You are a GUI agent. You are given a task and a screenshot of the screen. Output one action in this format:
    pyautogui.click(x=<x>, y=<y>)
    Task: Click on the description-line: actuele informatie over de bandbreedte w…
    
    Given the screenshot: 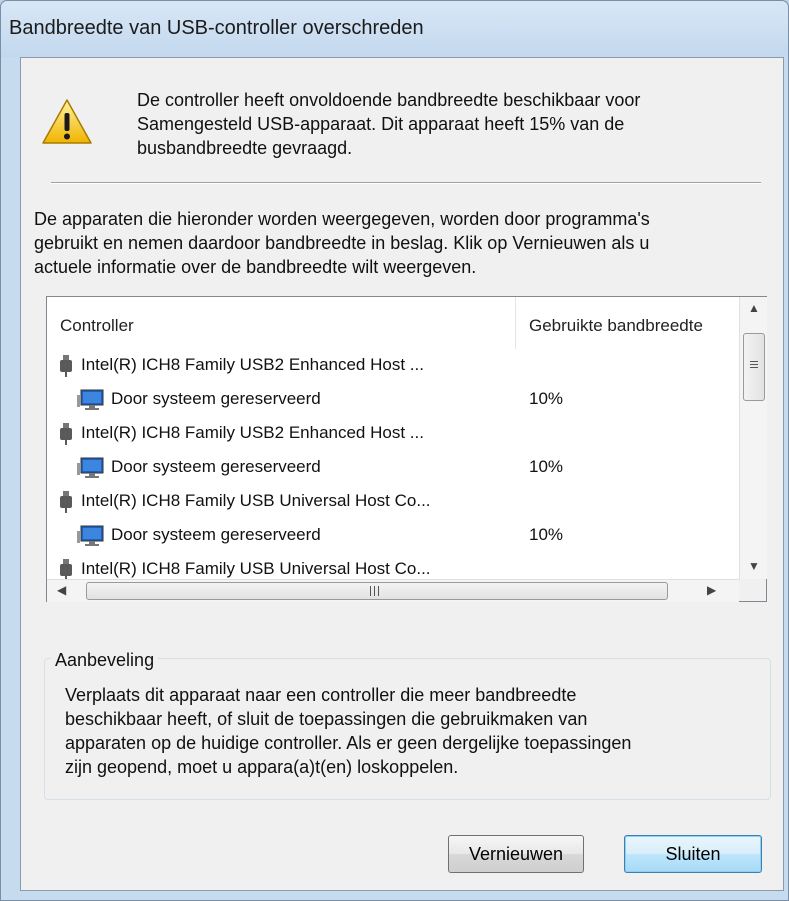 What is the action you would take?
    pyautogui.click(x=255, y=267)
    